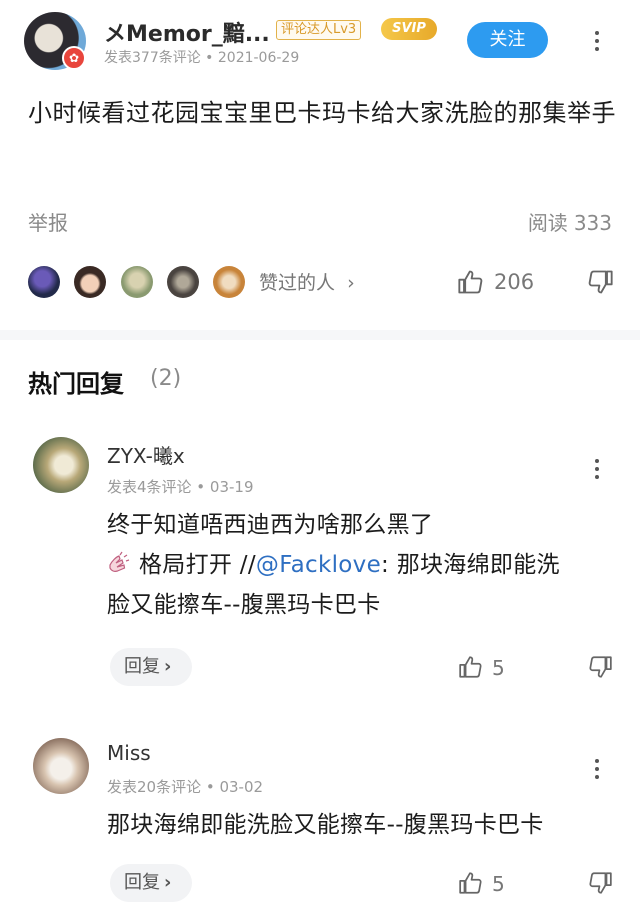 This screenshot has height=910, width=640. What do you see at coordinates (318, 565) in the screenshot?
I see `user-mention-link: @Facklove` at bounding box center [318, 565].